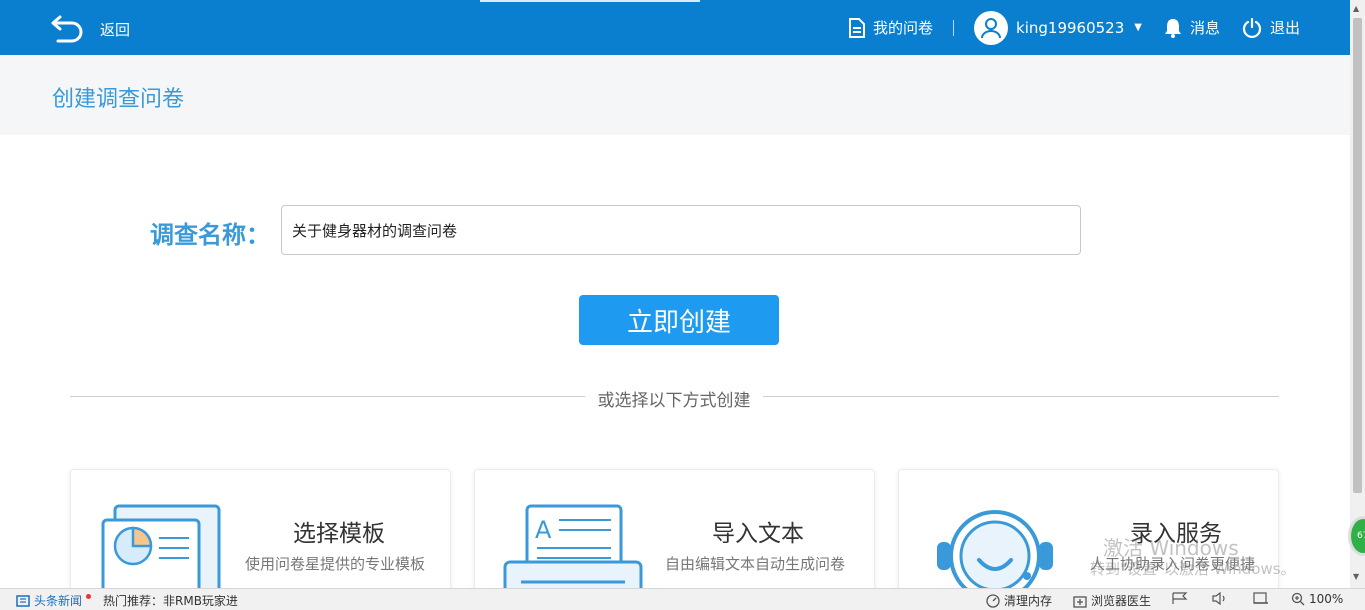 Image resolution: width=1365 pixels, height=610 pixels. I want to click on first-aid-icon, so click(1080, 601).